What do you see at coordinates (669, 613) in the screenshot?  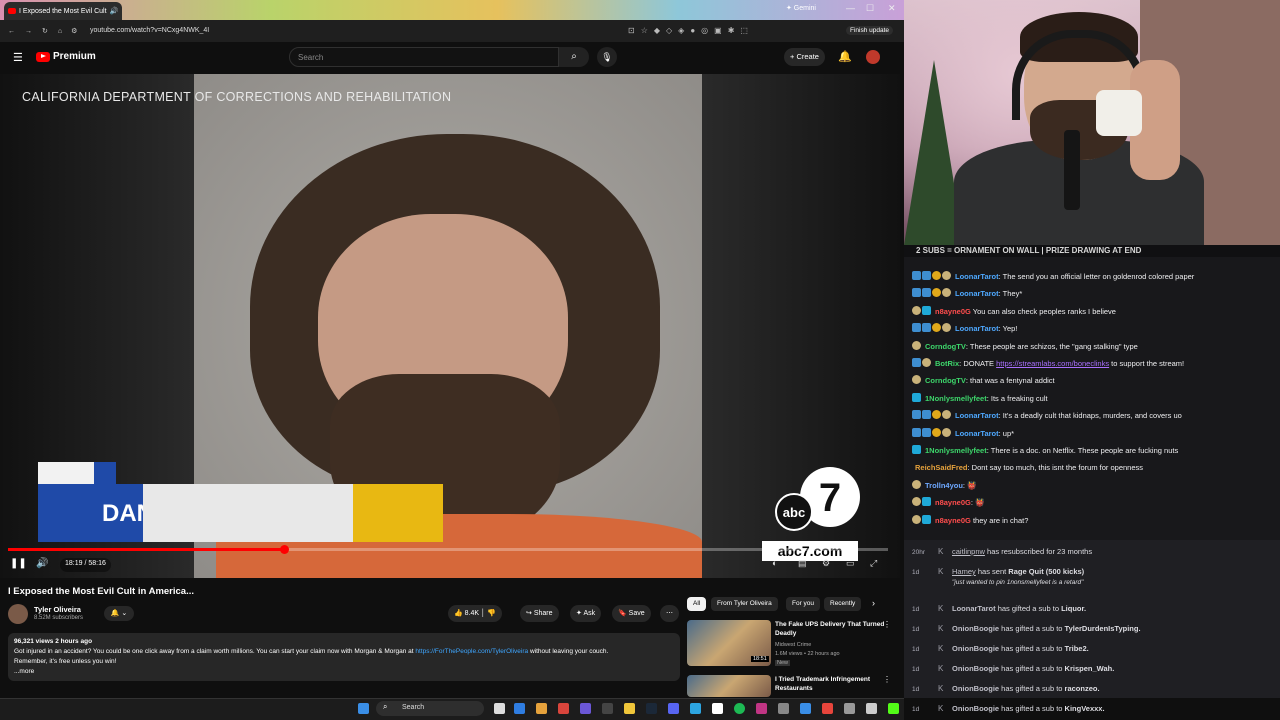 I see `more-actions-icon: ⋯` at bounding box center [669, 613].